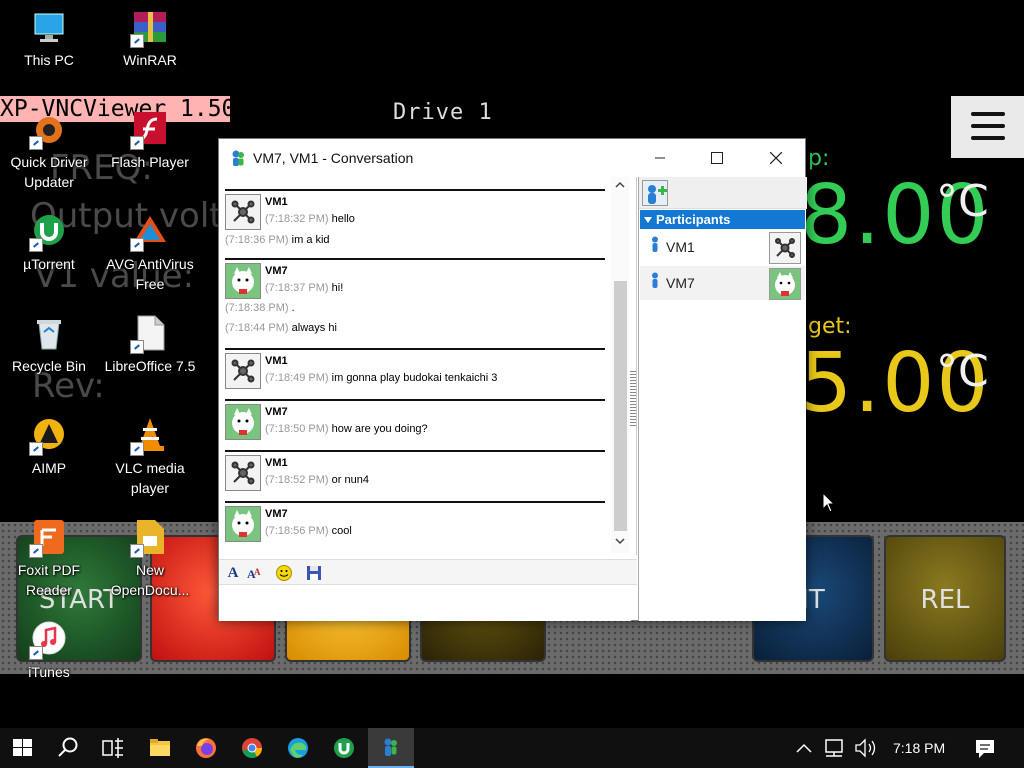 This screenshot has width=1024, height=768. What do you see at coordinates (49, 151) in the screenshot?
I see `desktop-icon-quick-driver-updater: Quick Driver Updater` at bounding box center [49, 151].